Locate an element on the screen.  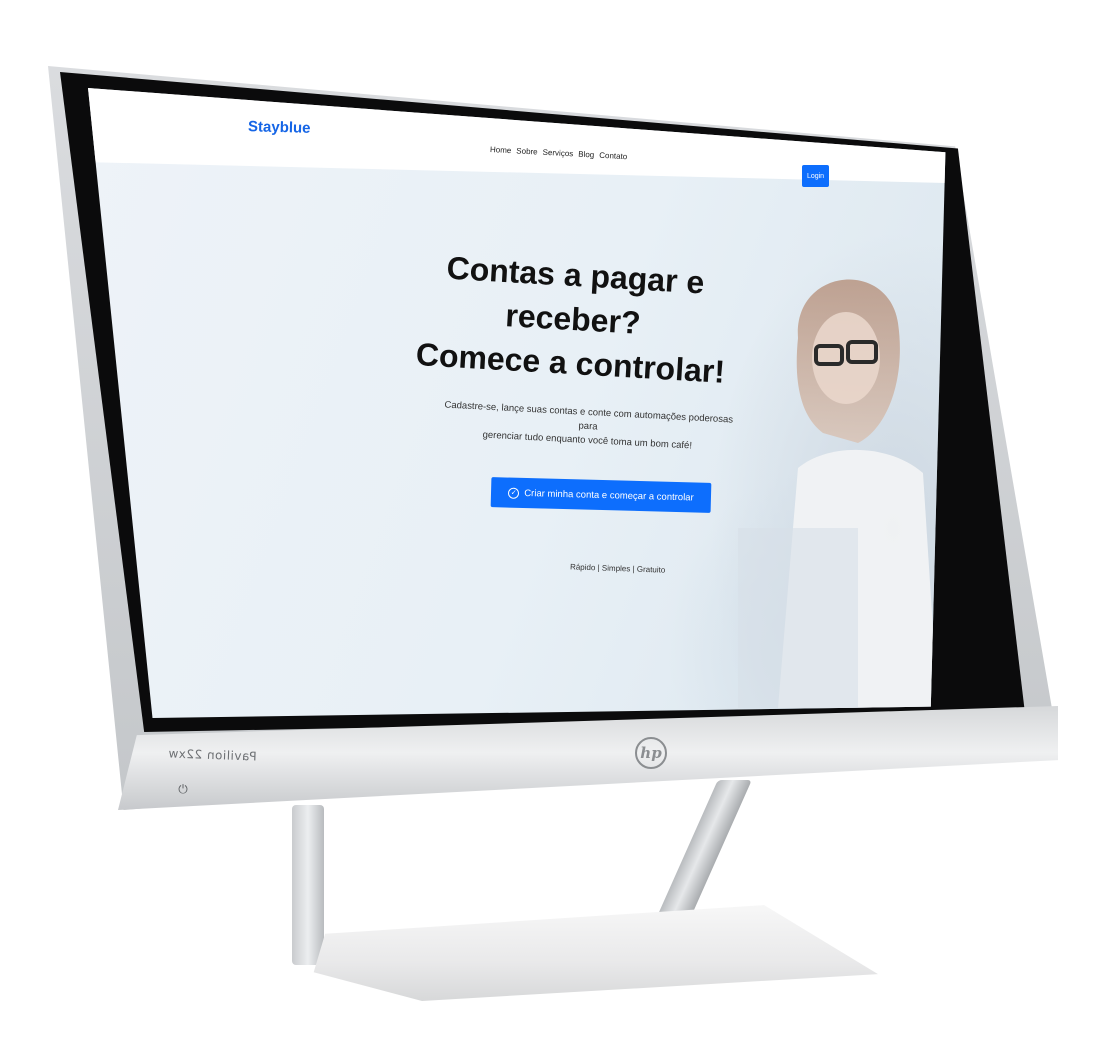
create-account-label: Criar minha conta e começar a controlar is located at coordinates (609, 495).